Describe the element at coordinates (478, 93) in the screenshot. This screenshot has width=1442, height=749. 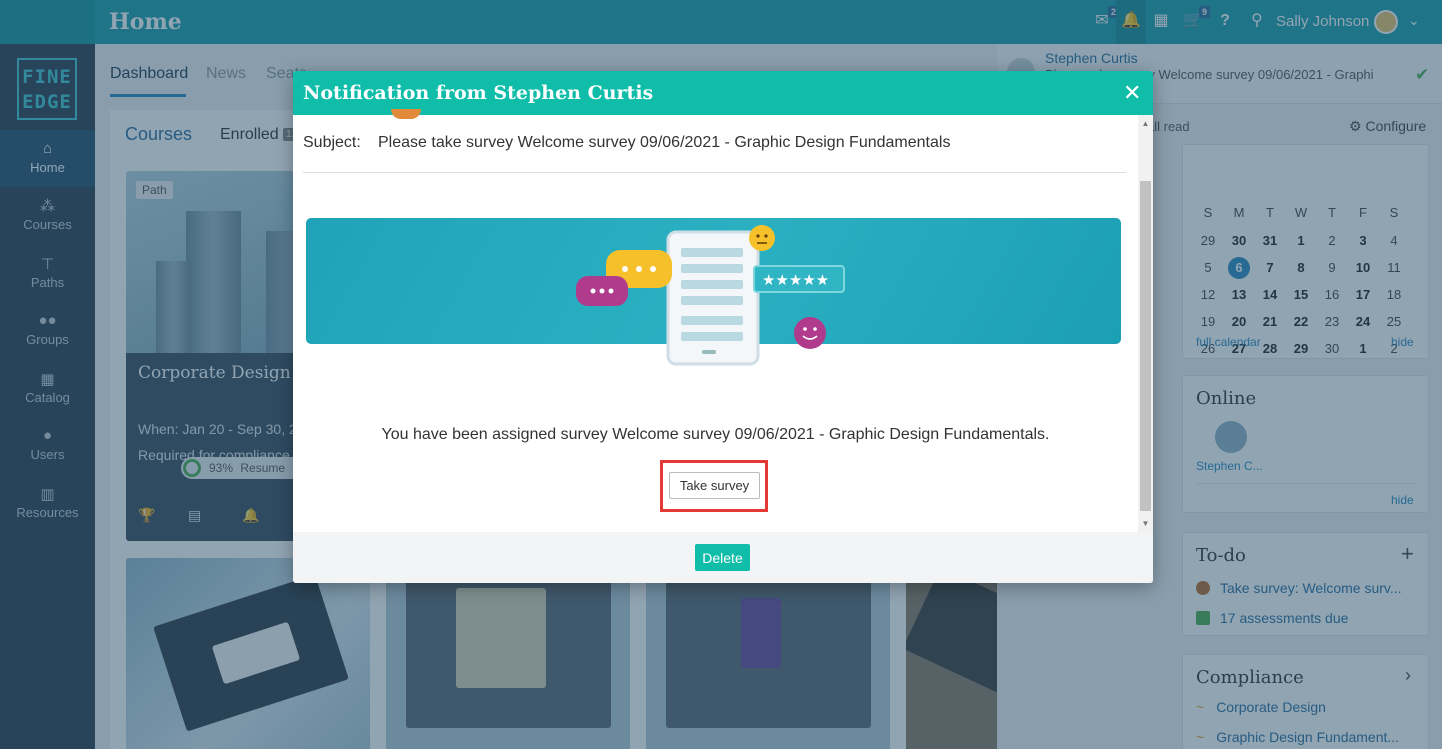
I see `modal-title: Notification from Stephen Curtis` at that location.